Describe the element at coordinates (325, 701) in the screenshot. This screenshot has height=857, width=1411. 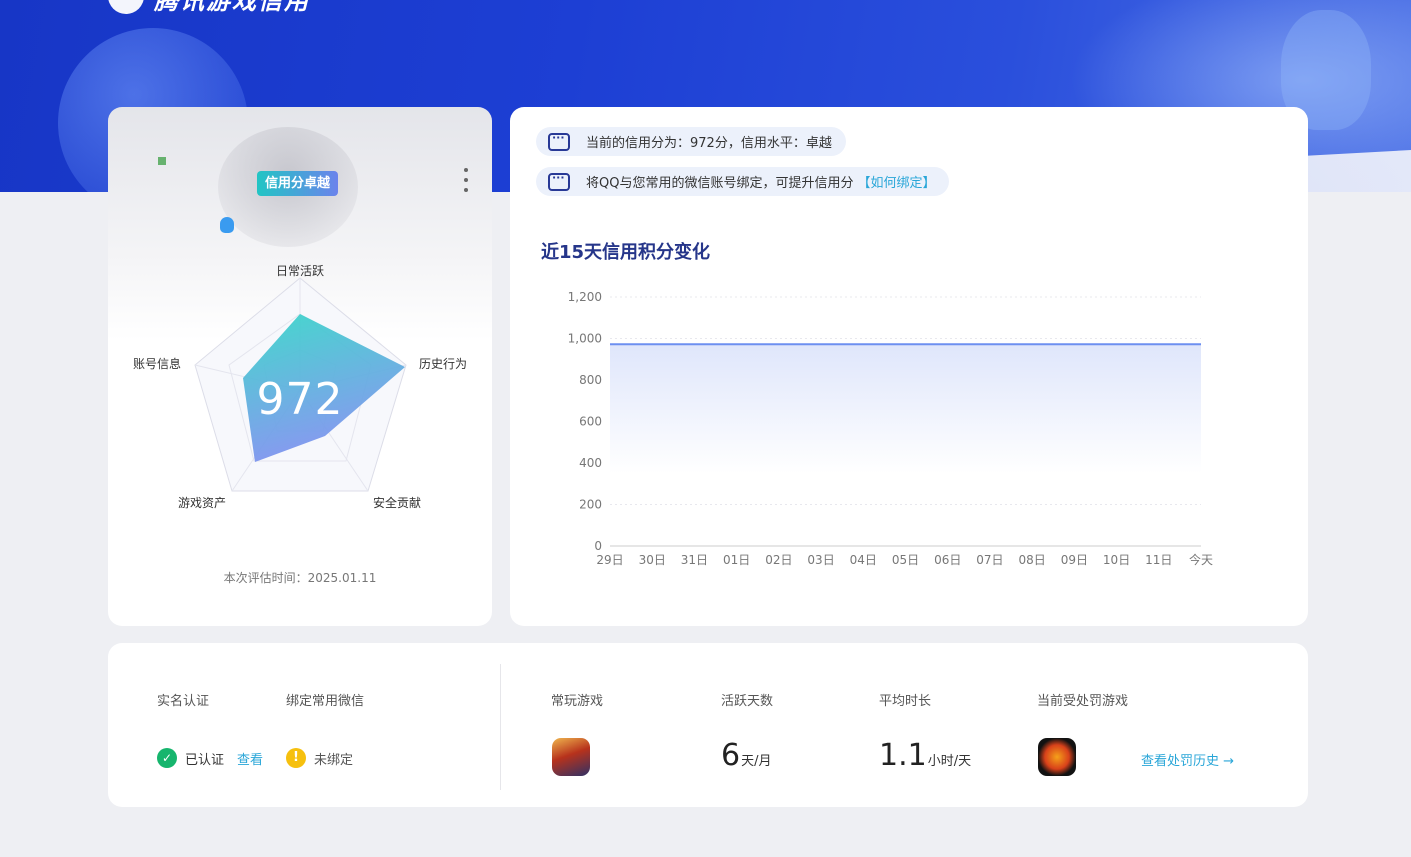
I see `wechat-bind-label: 绑定常用微信` at that location.